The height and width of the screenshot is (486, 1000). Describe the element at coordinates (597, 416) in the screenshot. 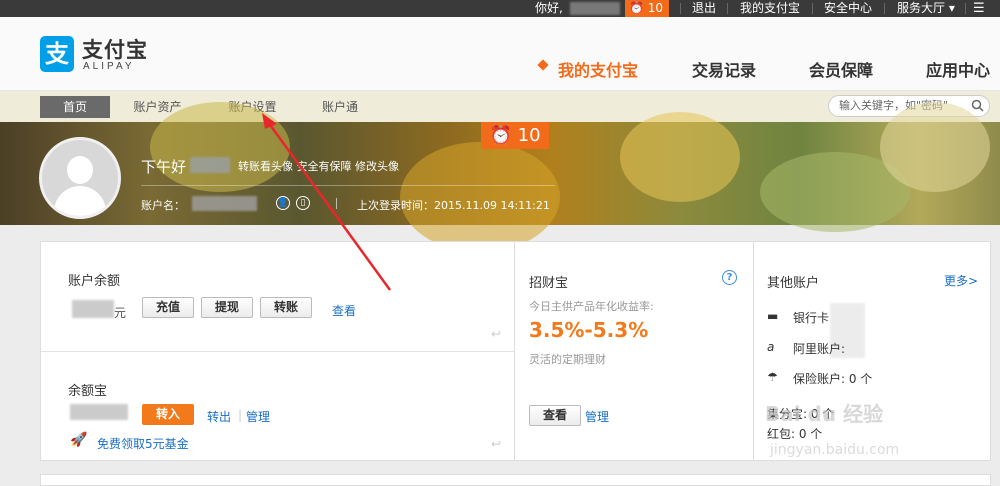

I see `zhaocaibao-manage-link: 管理` at that location.